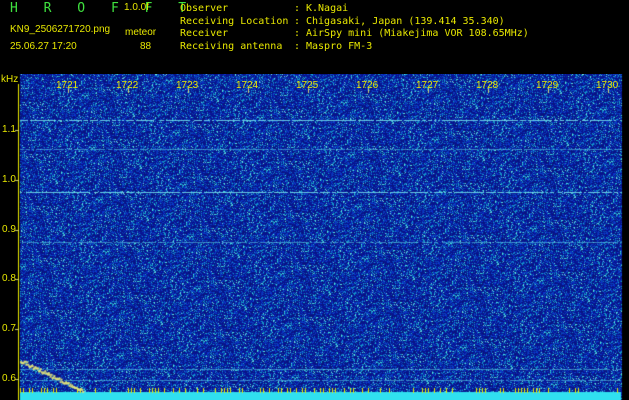 The width and height of the screenshot is (629, 400). I want to click on y-tick-label: 1.1, so click(9, 129).